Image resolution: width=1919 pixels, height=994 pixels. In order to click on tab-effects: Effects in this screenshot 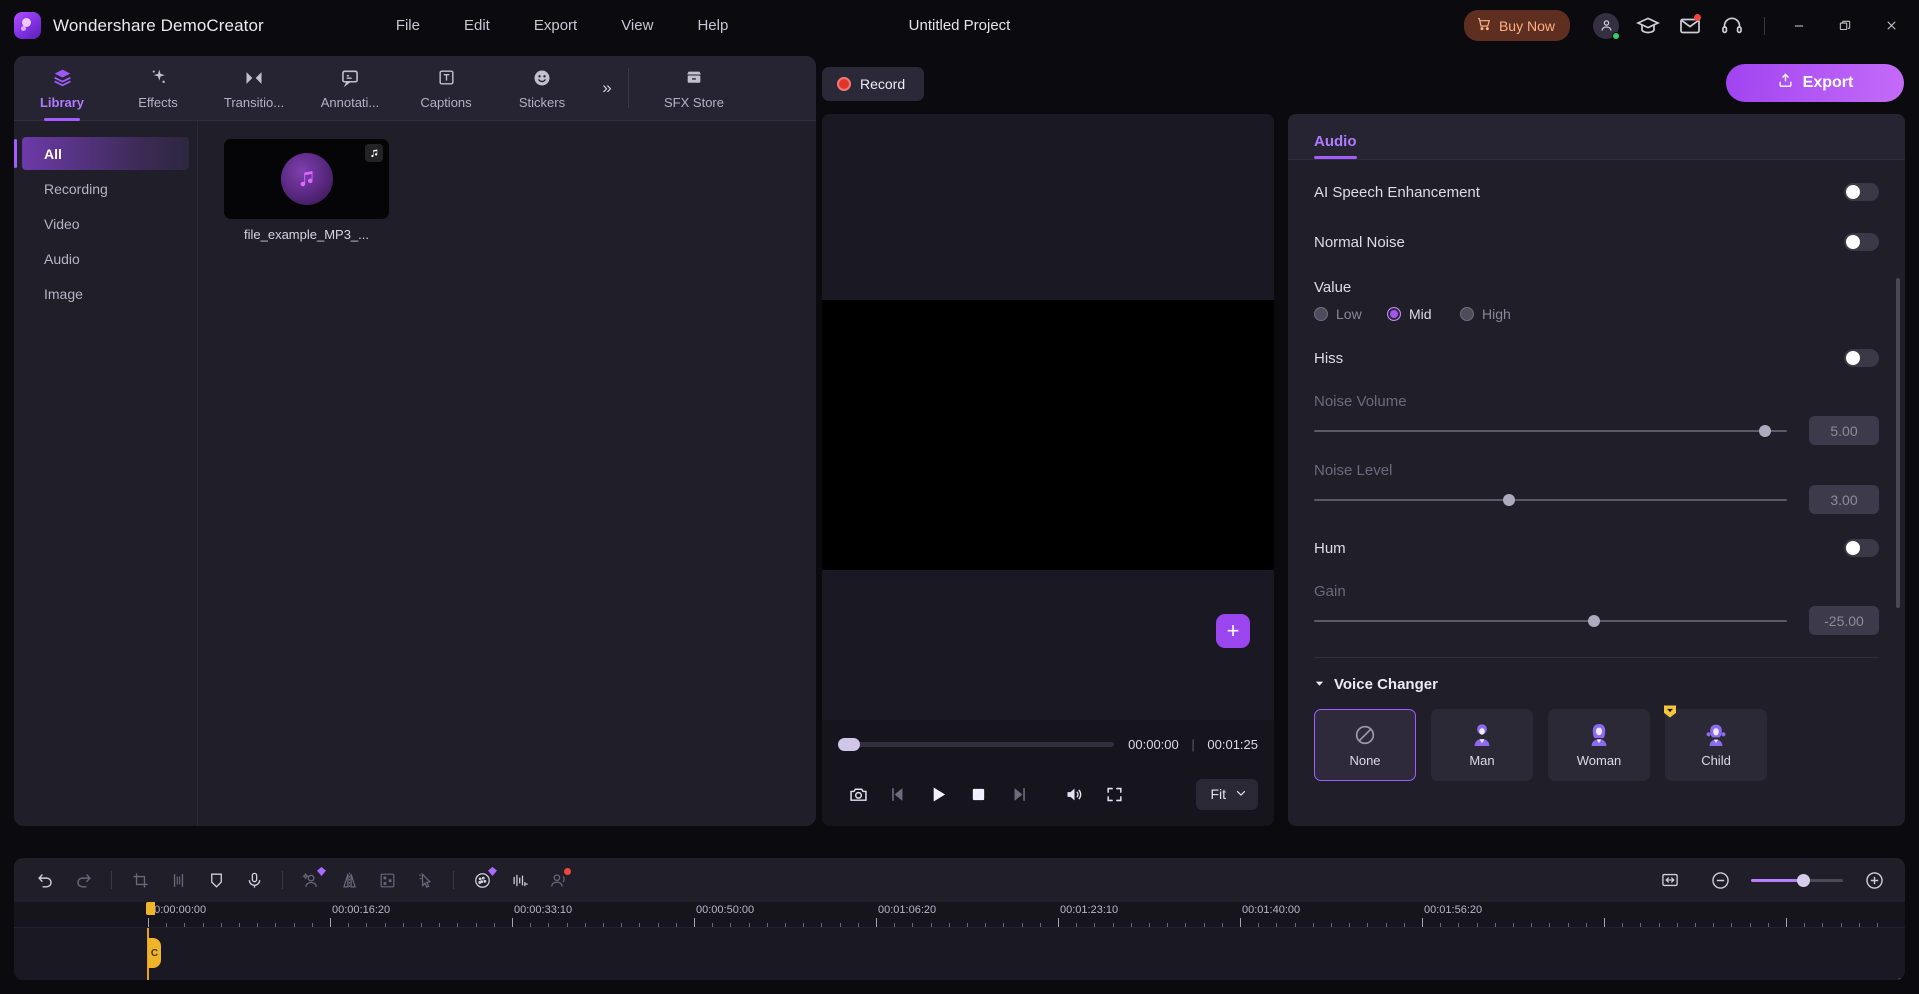, I will do `click(158, 88)`.